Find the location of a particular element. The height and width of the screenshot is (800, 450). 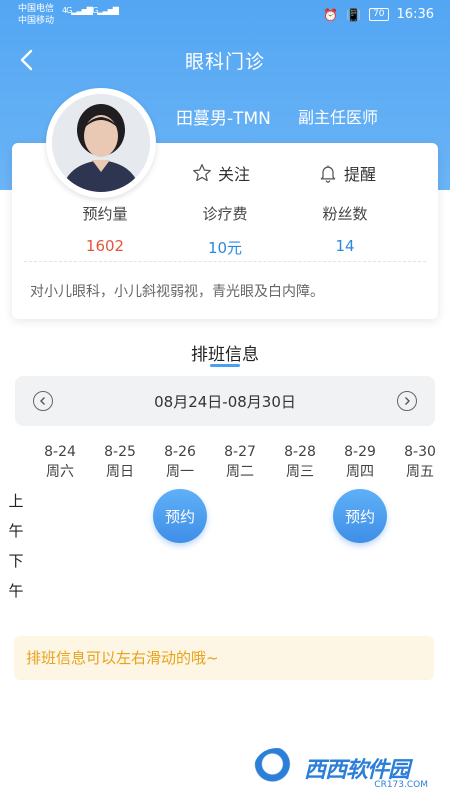

doctor-photo is located at coordinates (101, 143).